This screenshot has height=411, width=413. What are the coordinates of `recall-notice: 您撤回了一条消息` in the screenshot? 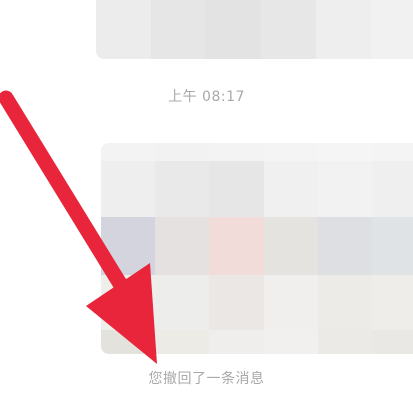 It's located at (206, 379).